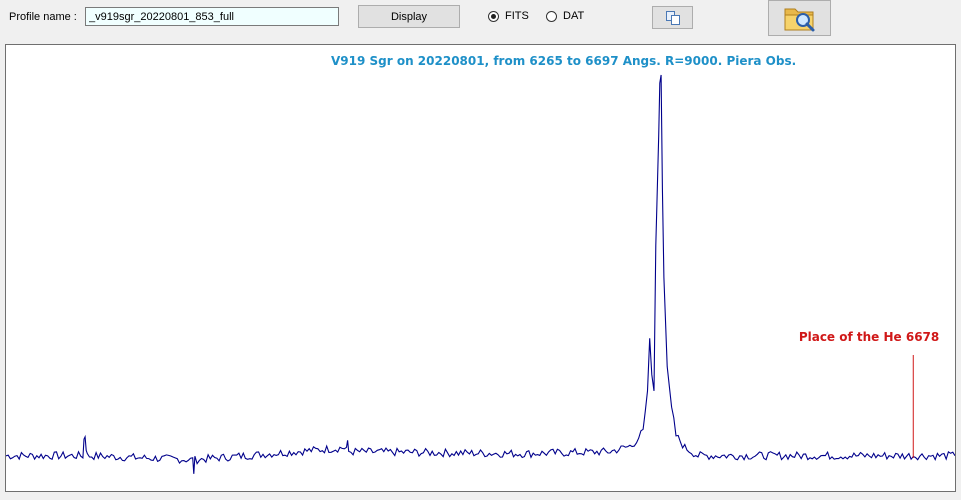 This screenshot has height=500, width=961. Describe the element at coordinates (493, 16) in the screenshot. I see `radio-fits-indicator` at that location.